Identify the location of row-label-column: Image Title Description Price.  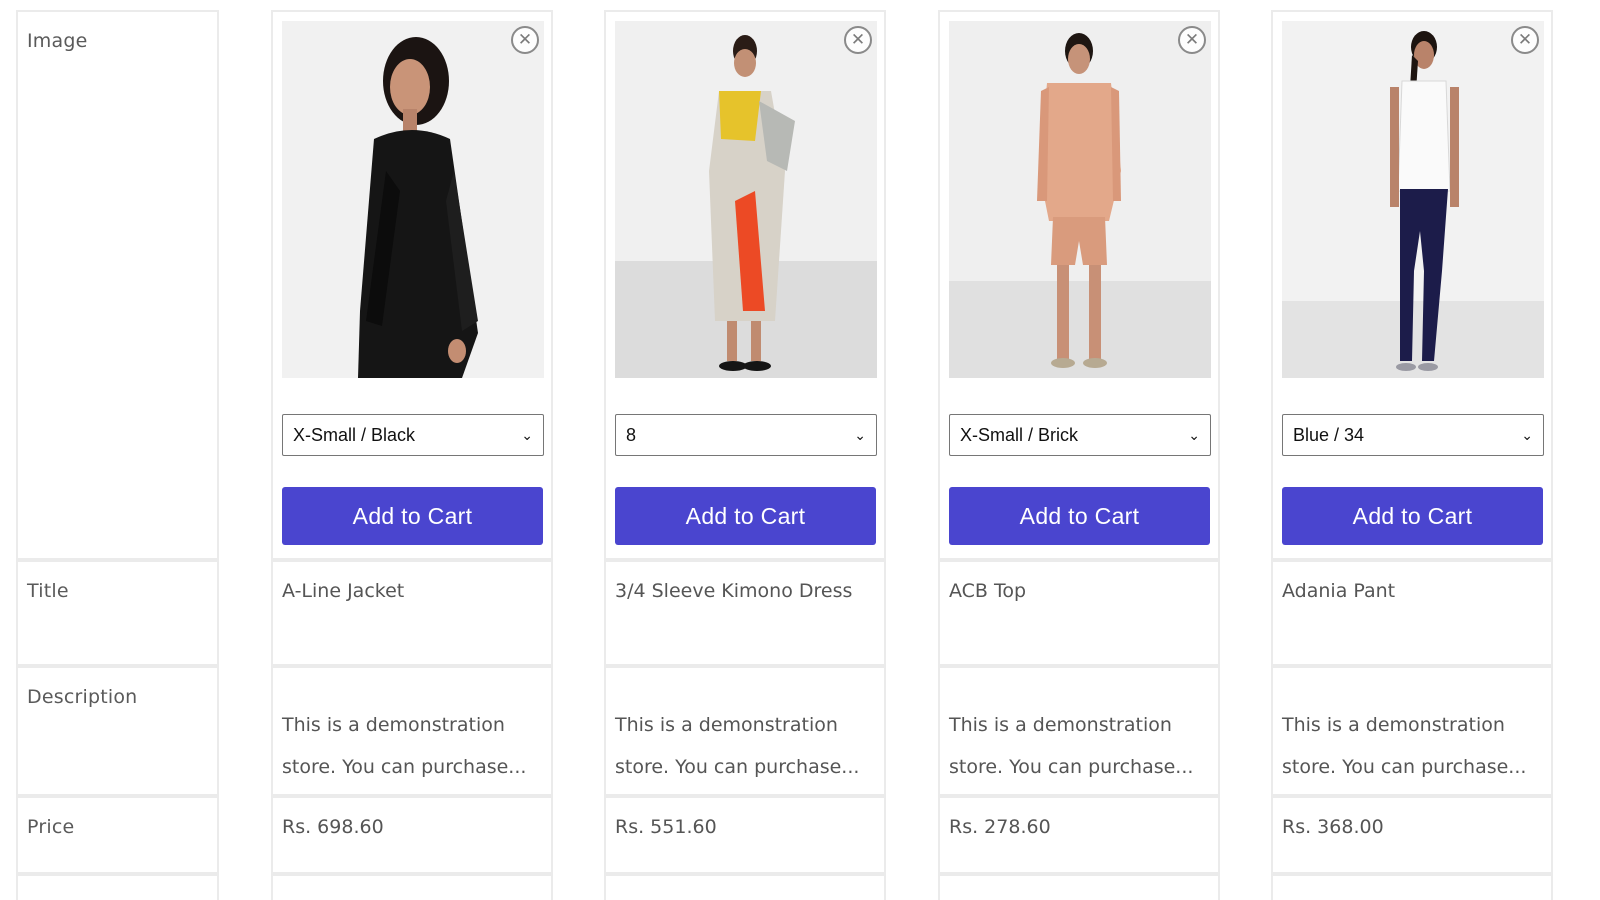
(117, 455).